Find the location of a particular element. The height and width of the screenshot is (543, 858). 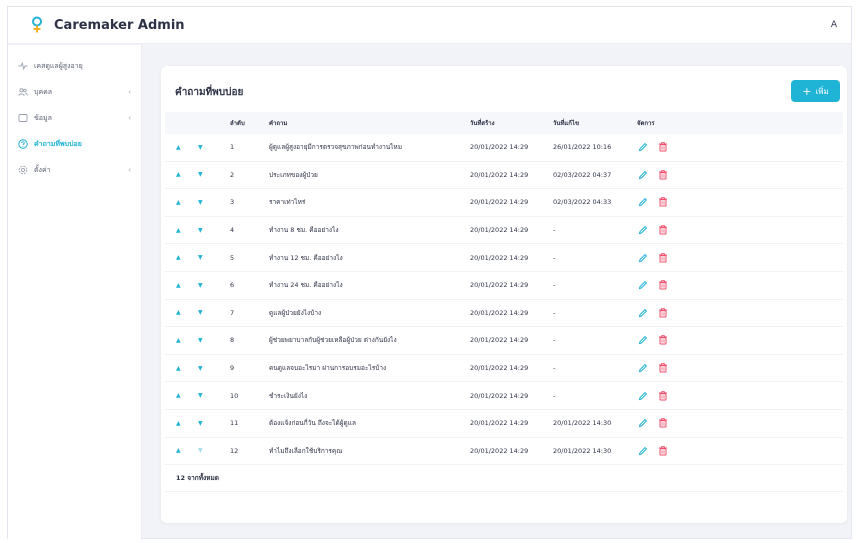

top-bar: Caremaker Admin A is located at coordinates (429, 25).